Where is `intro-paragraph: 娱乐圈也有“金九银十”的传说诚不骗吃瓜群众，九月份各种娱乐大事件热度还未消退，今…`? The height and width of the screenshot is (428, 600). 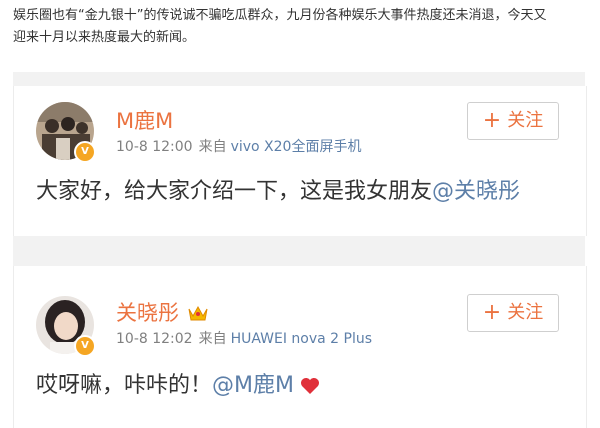
intro-paragraph: 娱乐圈也有“金九银十”的传说诚不骗吃瓜群众，九月份各种娱乐大事件热度还未消退，今… is located at coordinates (299, 27).